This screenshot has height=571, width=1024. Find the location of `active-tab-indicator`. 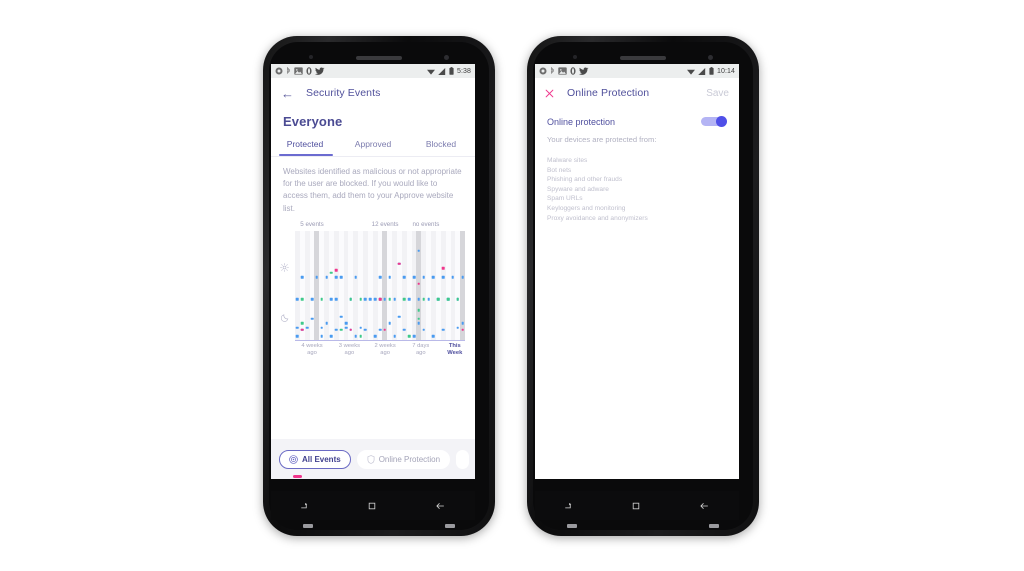

active-tab-indicator is located at coordinates (306, 155).